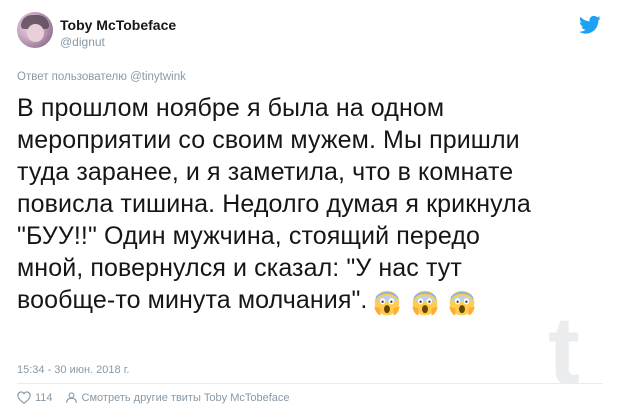 This screenshot has height=418, width=620. What do you see at coordinates (192, 300) in the screenshot?
I see `tweet-line: вообще-то минута молчания".` at bounding box center [192, 300].